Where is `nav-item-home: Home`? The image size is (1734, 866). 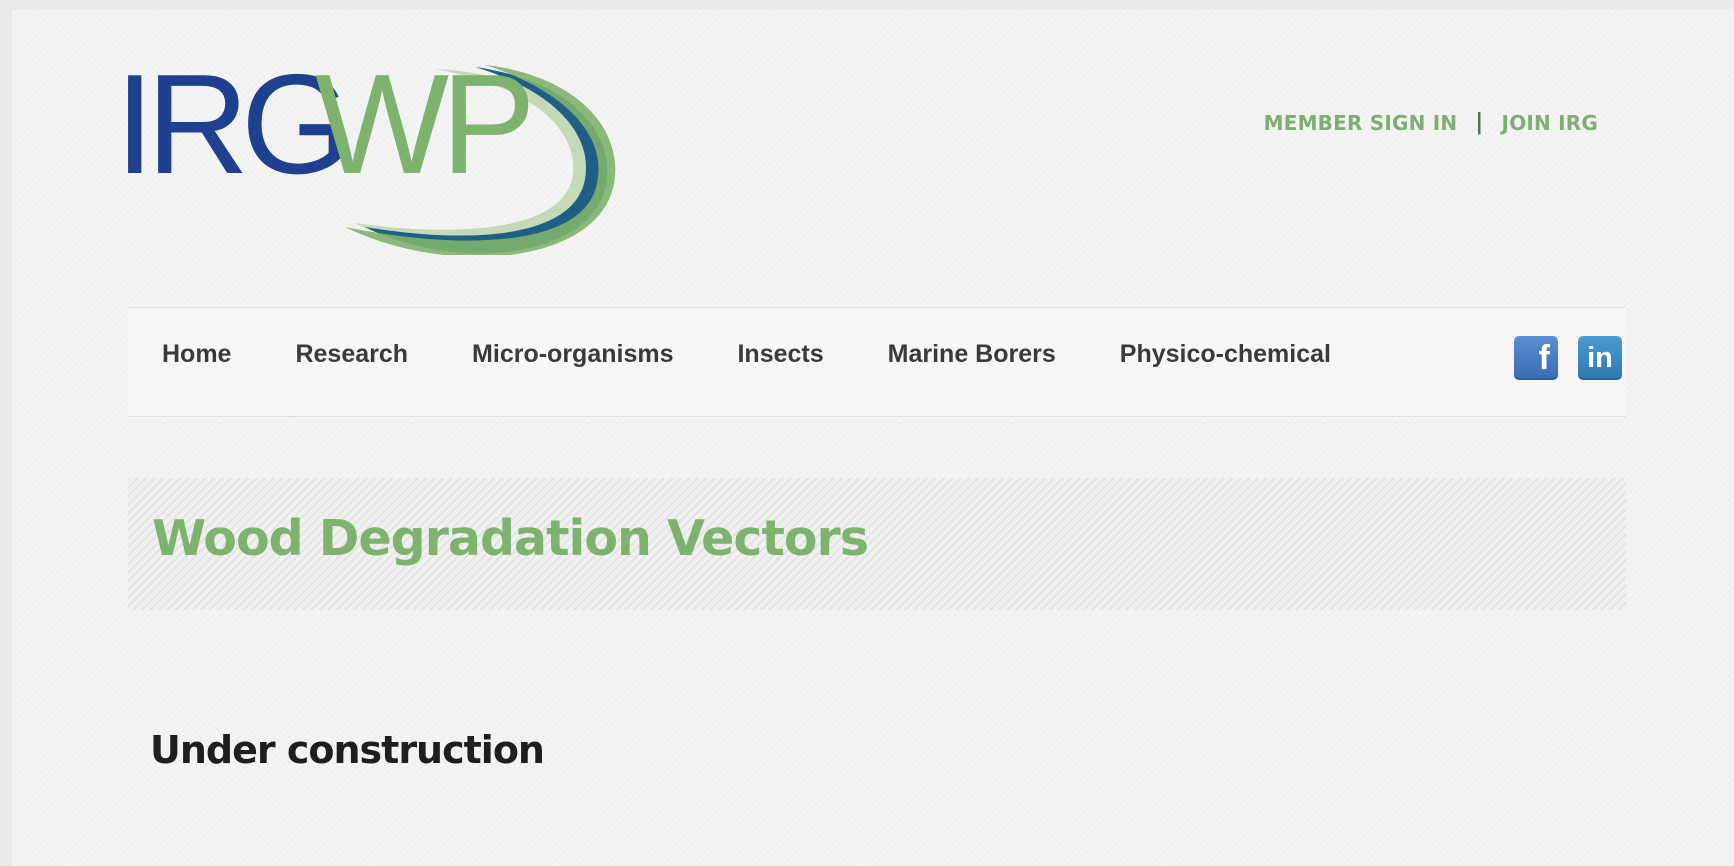 nav-item-home: Home is located at coordinates (196, 354).